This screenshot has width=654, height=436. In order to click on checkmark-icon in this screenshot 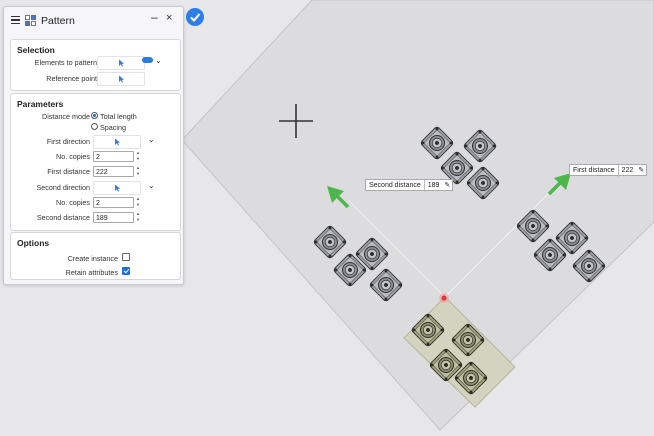, I will do `click(195, 17)`.